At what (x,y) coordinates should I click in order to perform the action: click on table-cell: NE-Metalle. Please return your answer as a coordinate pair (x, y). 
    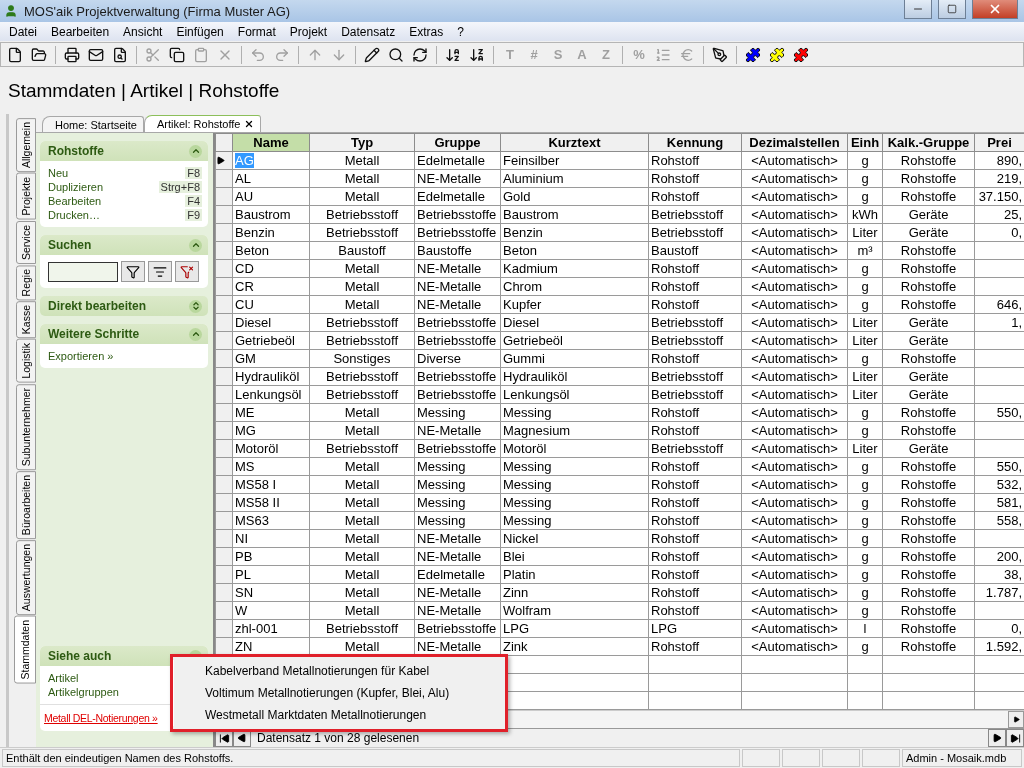
    Looking at the image, I should click on (457, 430).